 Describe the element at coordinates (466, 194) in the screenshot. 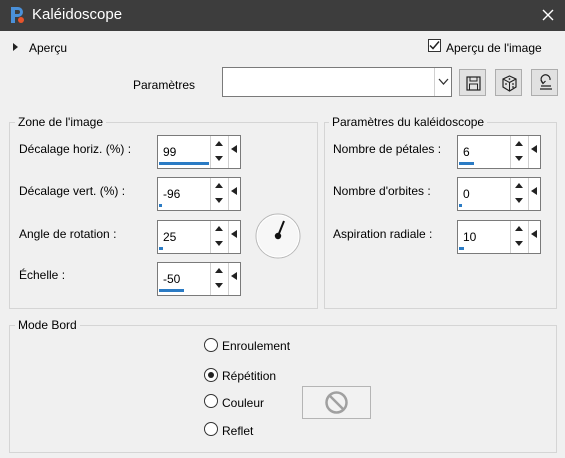

I see `orbits-value: 0` at that location.